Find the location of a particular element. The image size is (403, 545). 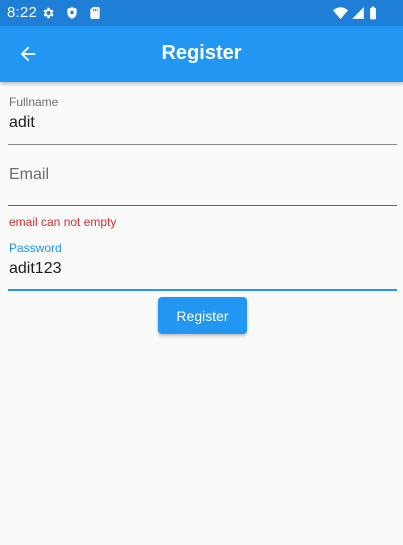

signal-icon is located at coordinates (358, 13).